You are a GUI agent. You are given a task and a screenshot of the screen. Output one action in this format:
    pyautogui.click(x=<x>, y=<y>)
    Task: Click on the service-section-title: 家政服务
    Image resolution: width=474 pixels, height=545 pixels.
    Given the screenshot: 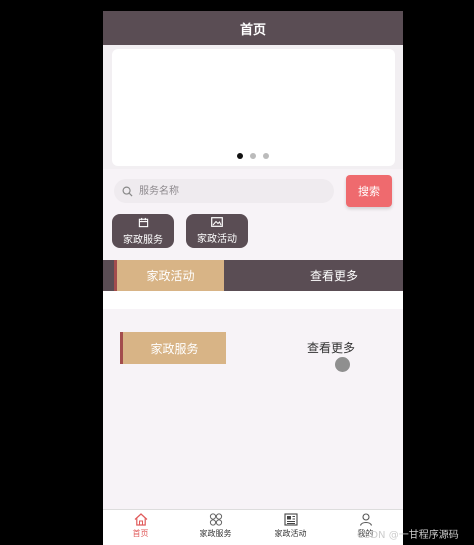 What is the action you would take?
    pyautogui.click(x=173, y=348)
    